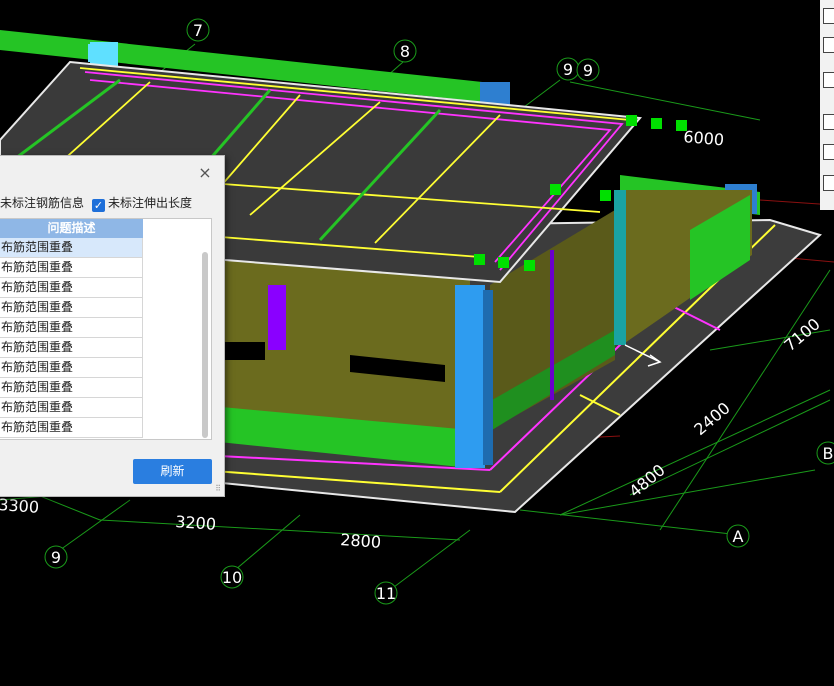  Describe the element at coordinates (386, 593) in the screenshot. I see `axis-label-11: 11` at that location.